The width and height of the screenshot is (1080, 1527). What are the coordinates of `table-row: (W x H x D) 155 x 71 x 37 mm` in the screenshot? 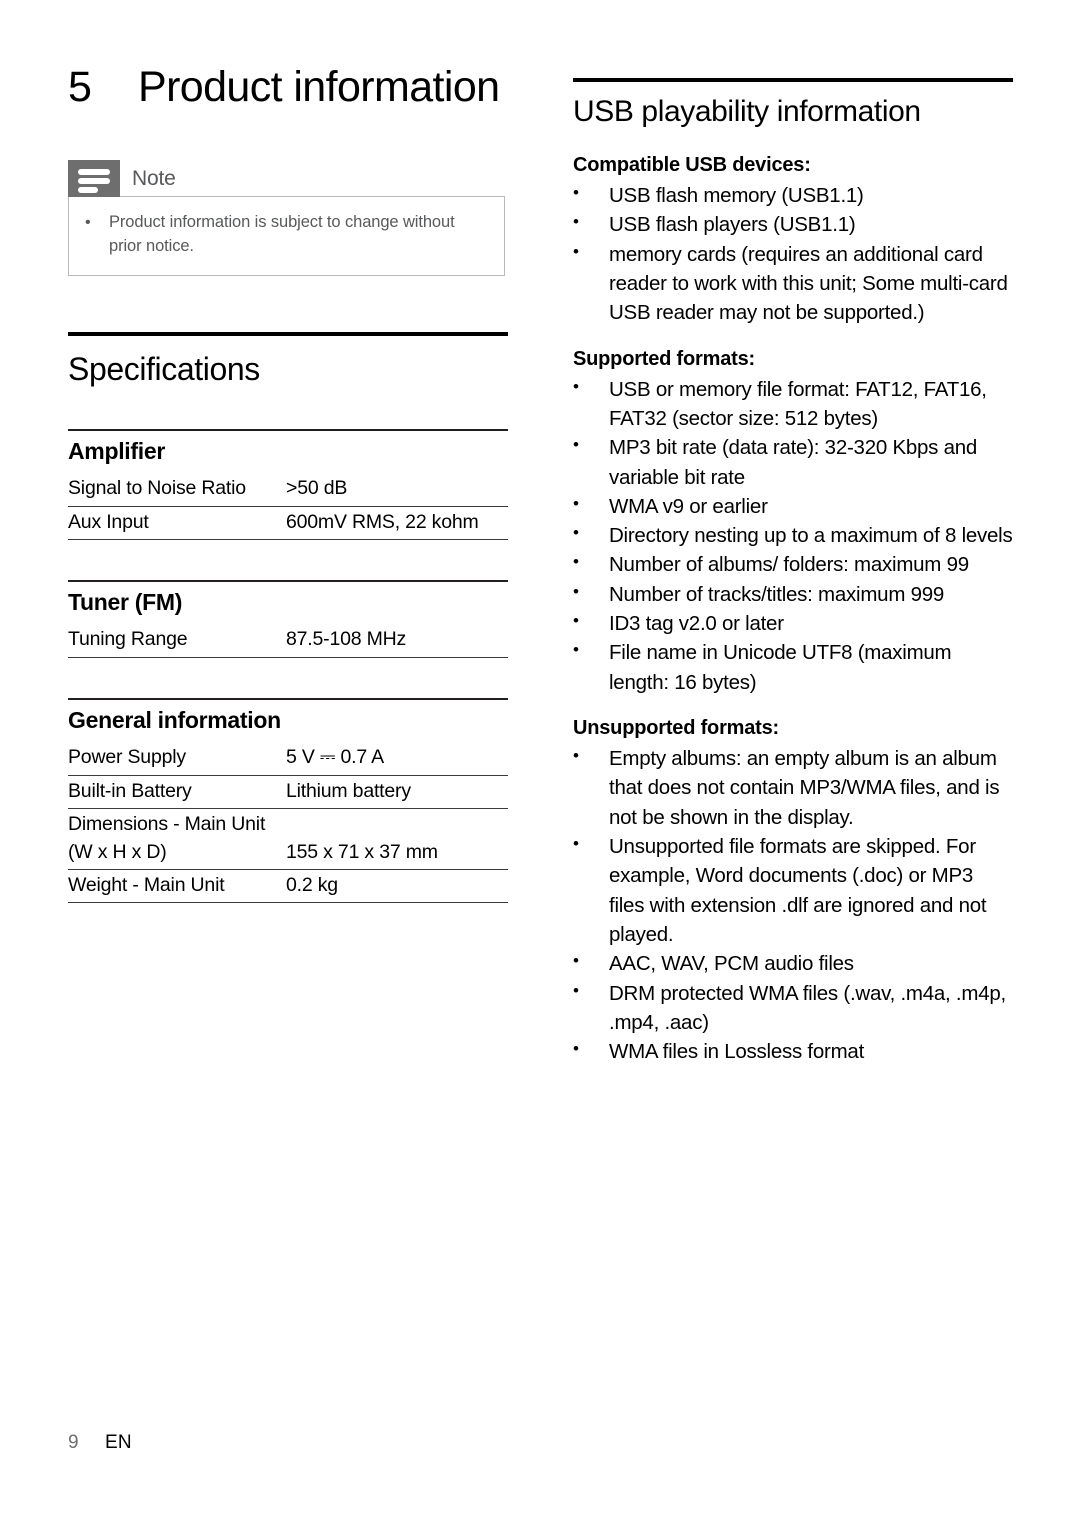 It's located at (288, 853).